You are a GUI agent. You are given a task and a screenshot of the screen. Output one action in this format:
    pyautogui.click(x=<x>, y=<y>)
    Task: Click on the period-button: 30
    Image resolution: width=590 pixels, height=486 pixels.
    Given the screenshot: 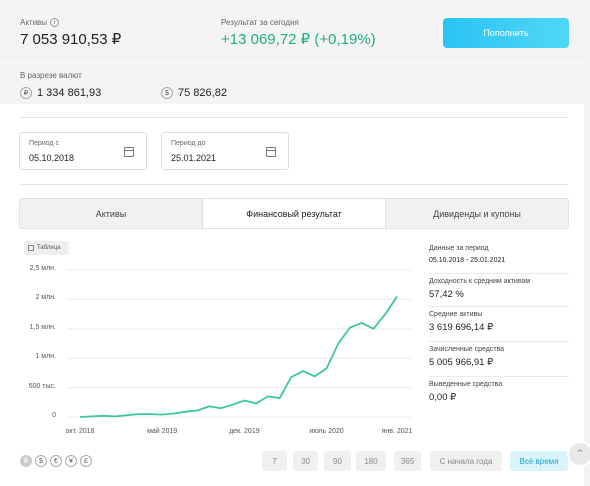 What is the action you would take?
    pyautogui.click(x=305, y=461)
    